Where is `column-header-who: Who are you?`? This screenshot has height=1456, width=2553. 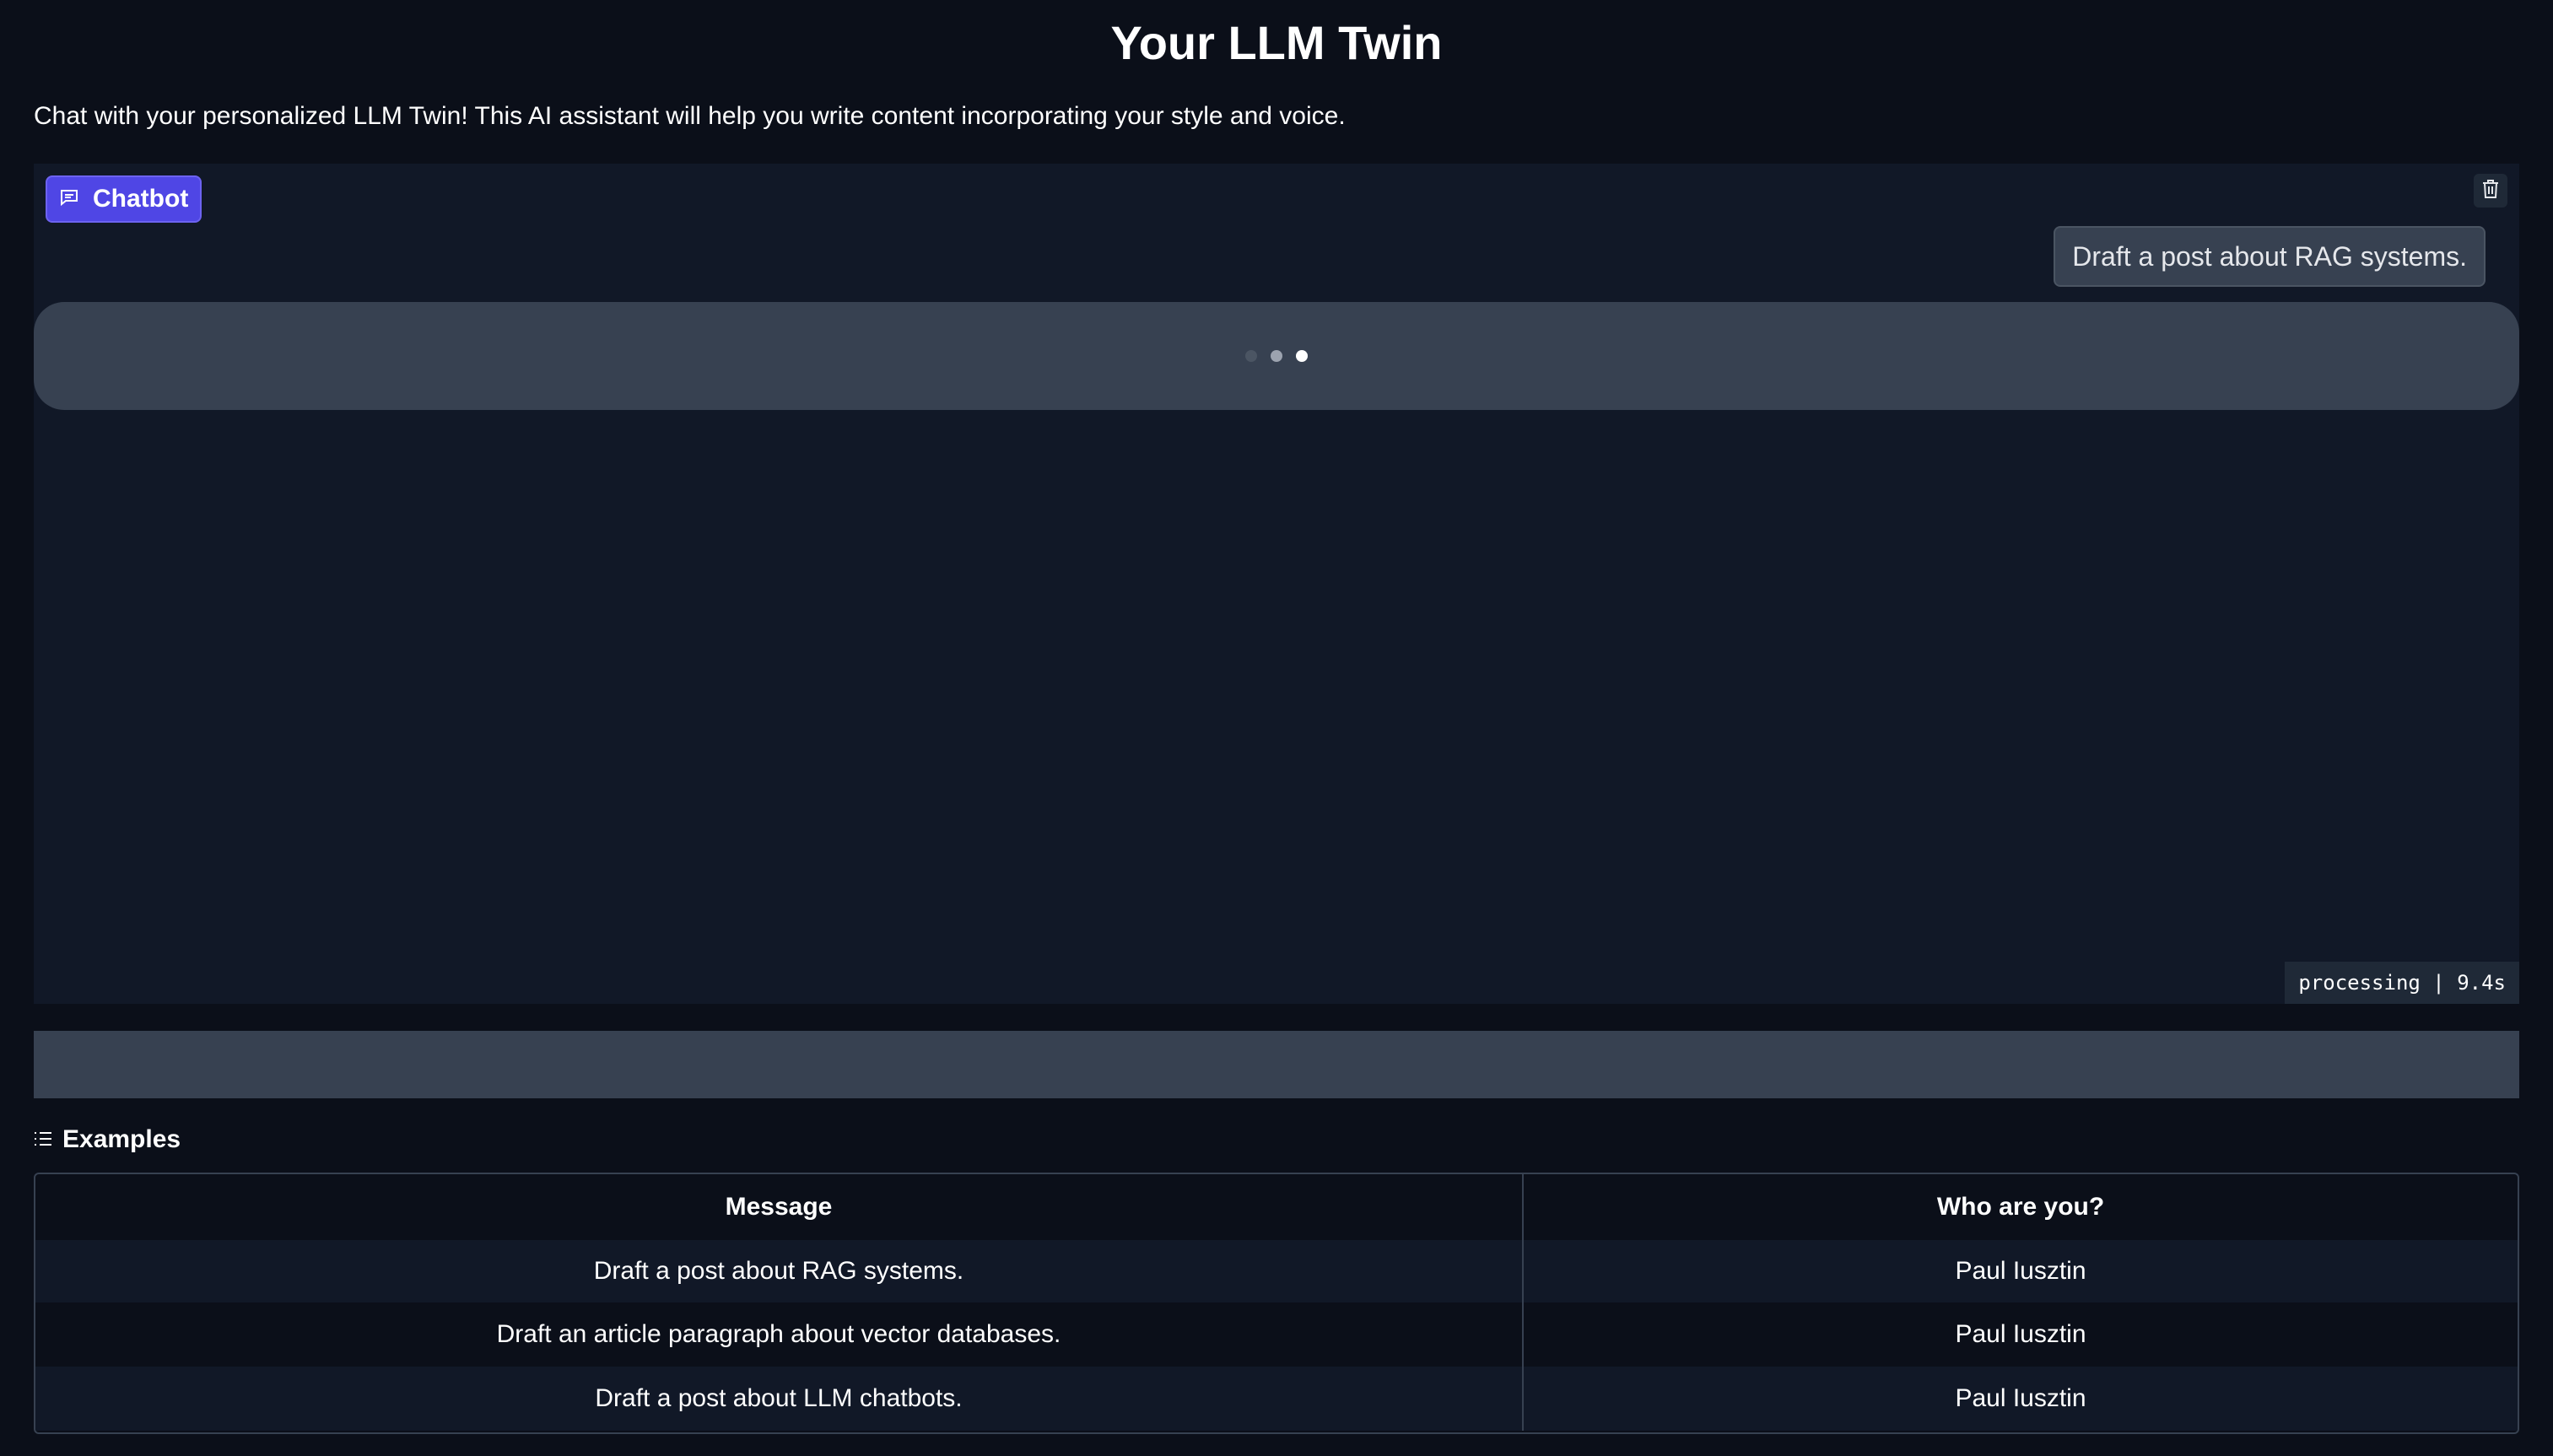 column-header-who: Who are you? is located at coordinates (2020, 1207).